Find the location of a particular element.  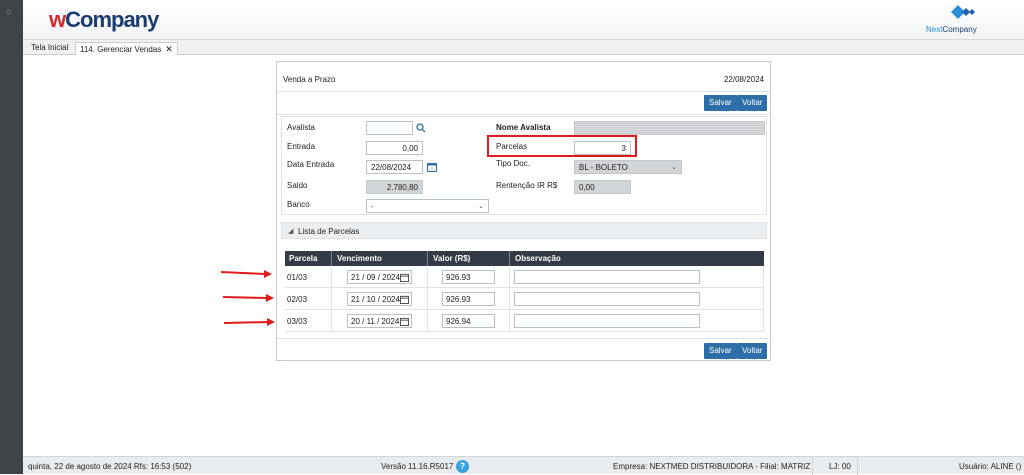

search-icon is located at coordinates (421, 128).